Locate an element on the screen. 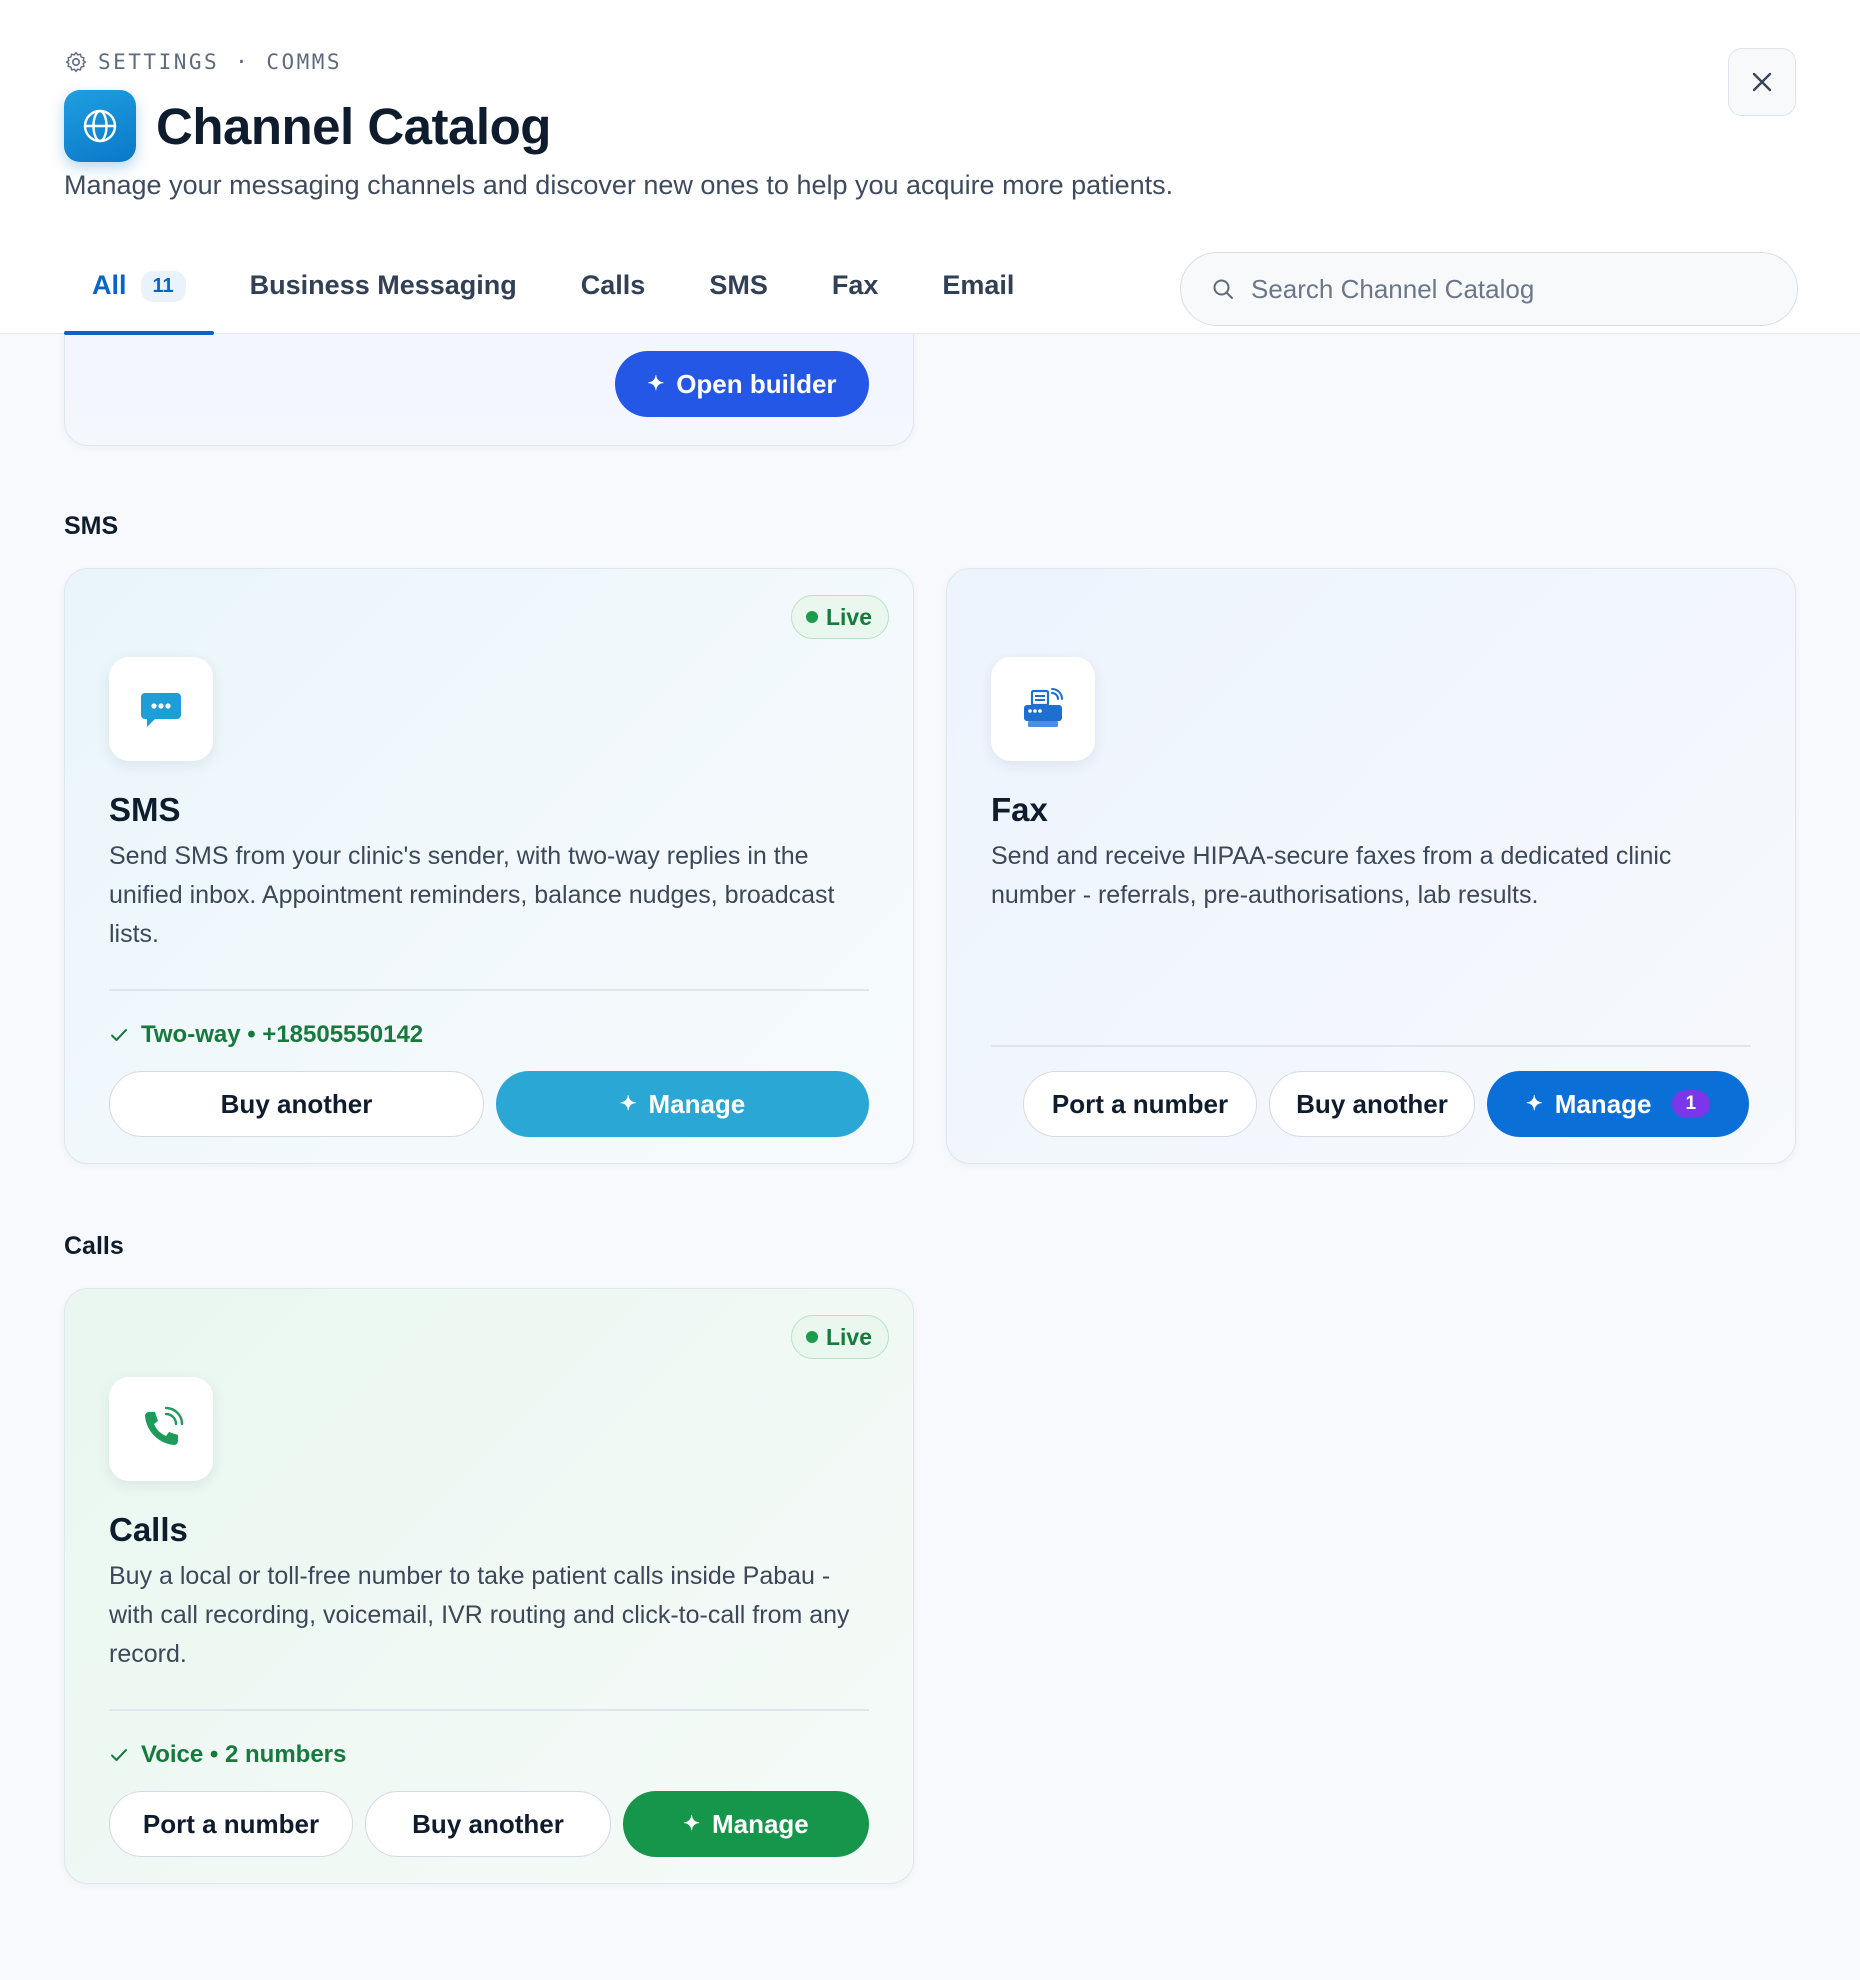  search-input is located at coordinates (1511, 289).